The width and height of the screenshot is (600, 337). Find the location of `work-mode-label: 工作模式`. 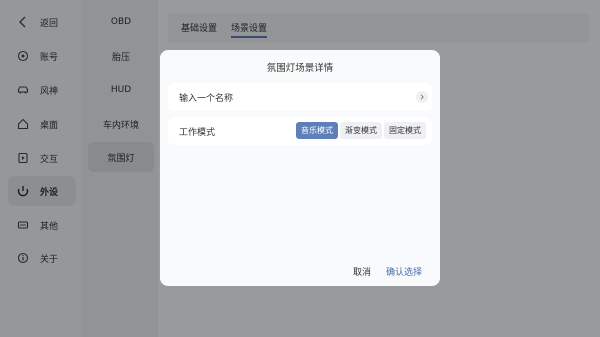

work-mode-label: 工作模式 is located at coordinates (197, 133).